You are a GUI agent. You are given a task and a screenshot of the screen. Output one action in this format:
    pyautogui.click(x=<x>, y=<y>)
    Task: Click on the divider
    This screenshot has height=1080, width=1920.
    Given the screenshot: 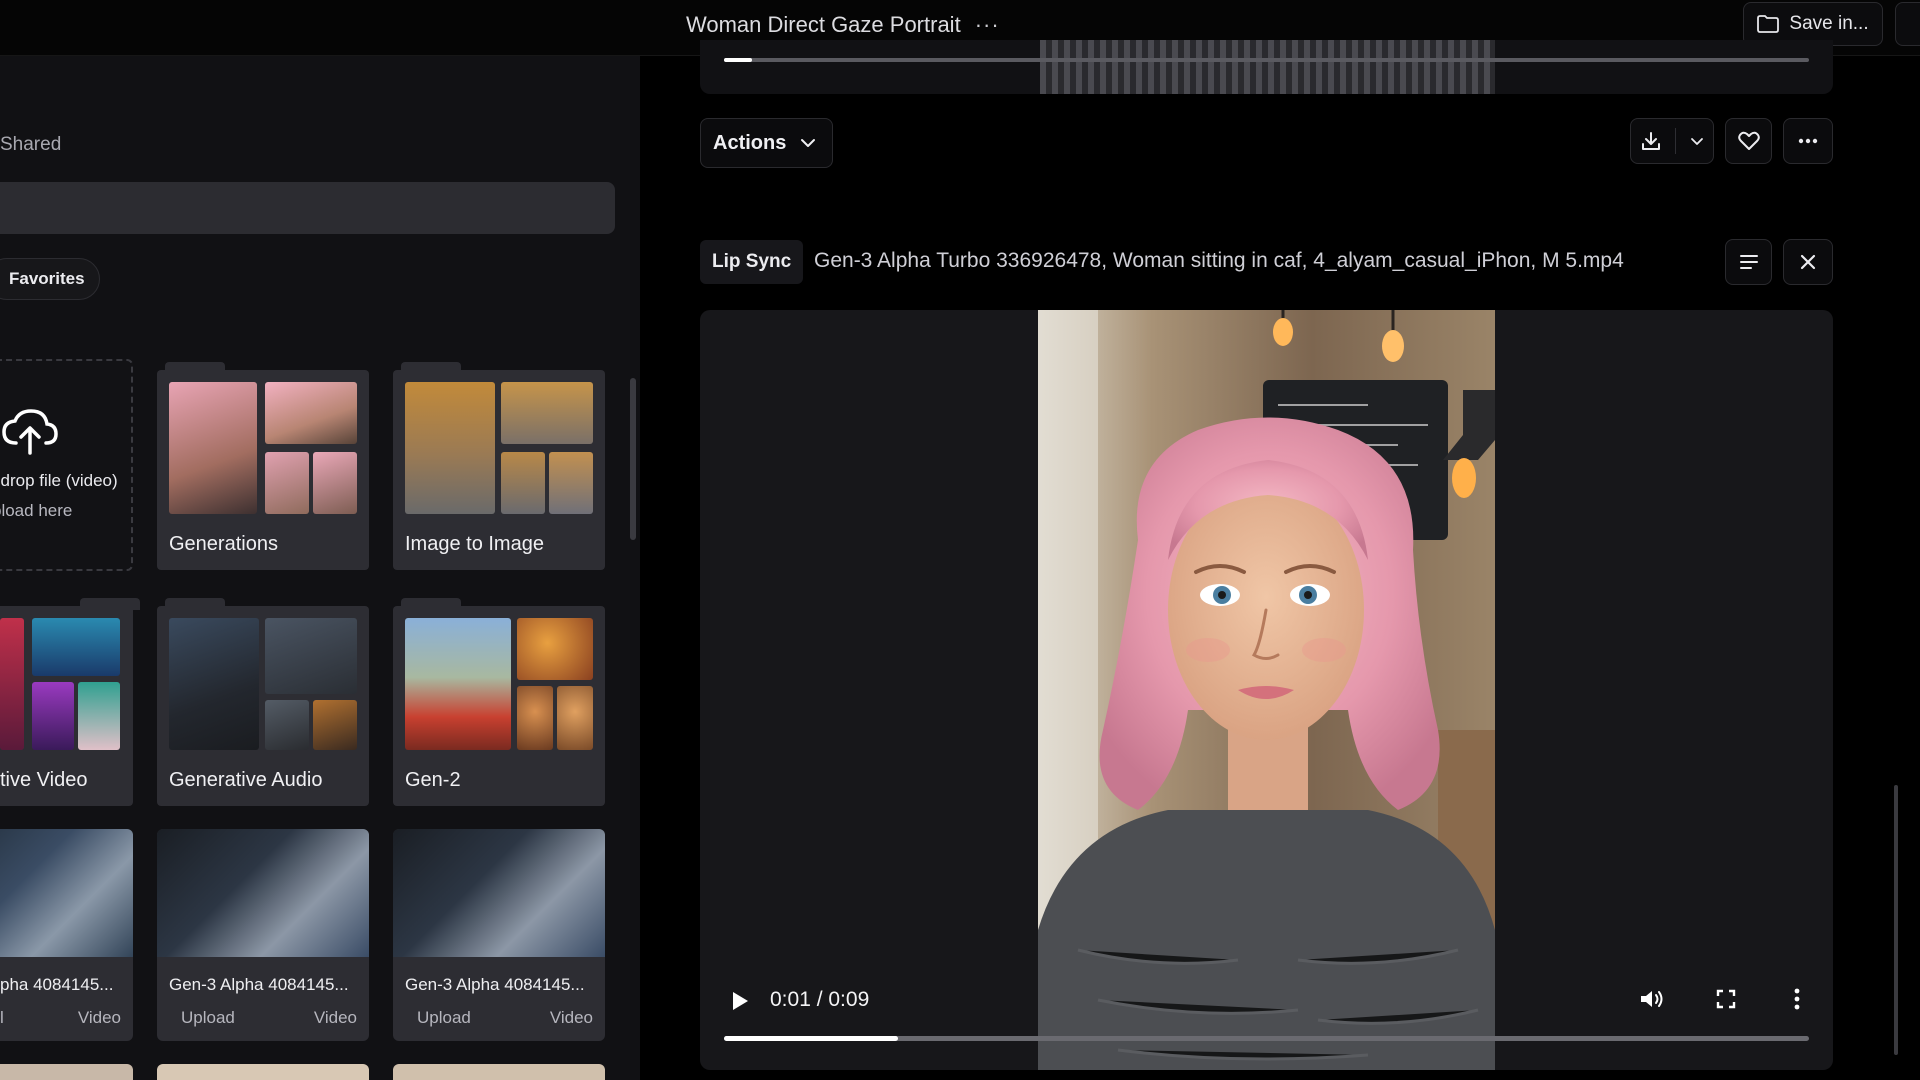 What is the action you would take?
    pyautogui.click(x=1675, y=141)
    